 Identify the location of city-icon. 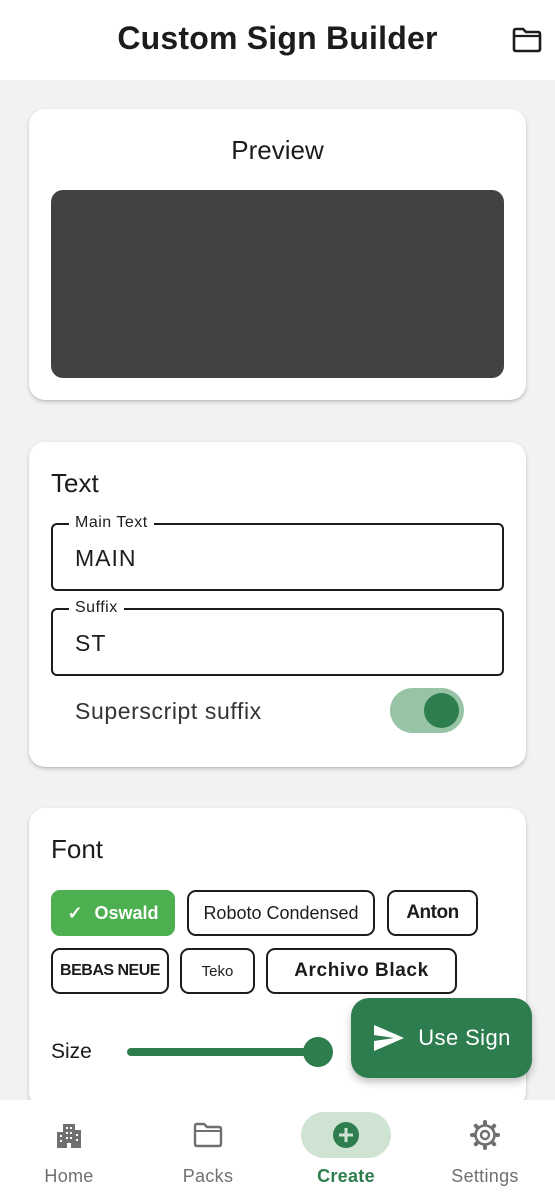
(69, 1136).